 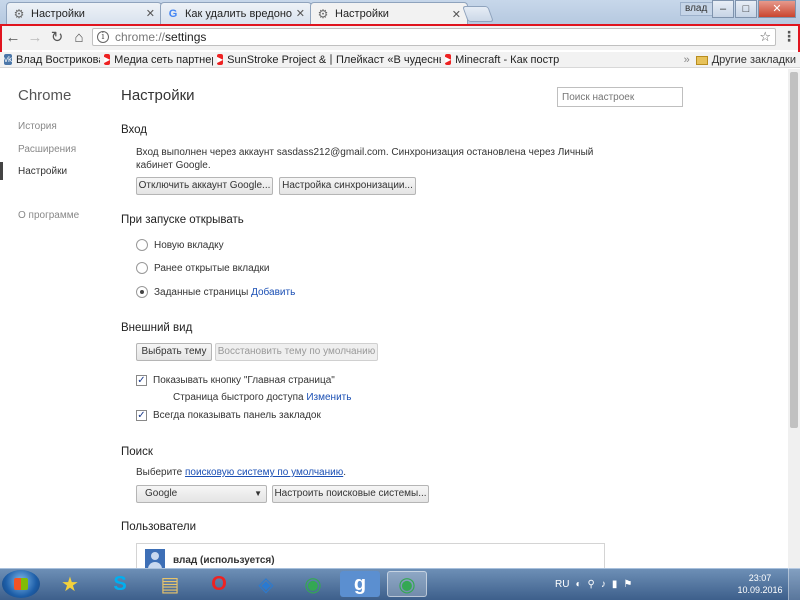 I want to click on bookmark-item: vk Влад Вострикова, so click(x=50, y=60).